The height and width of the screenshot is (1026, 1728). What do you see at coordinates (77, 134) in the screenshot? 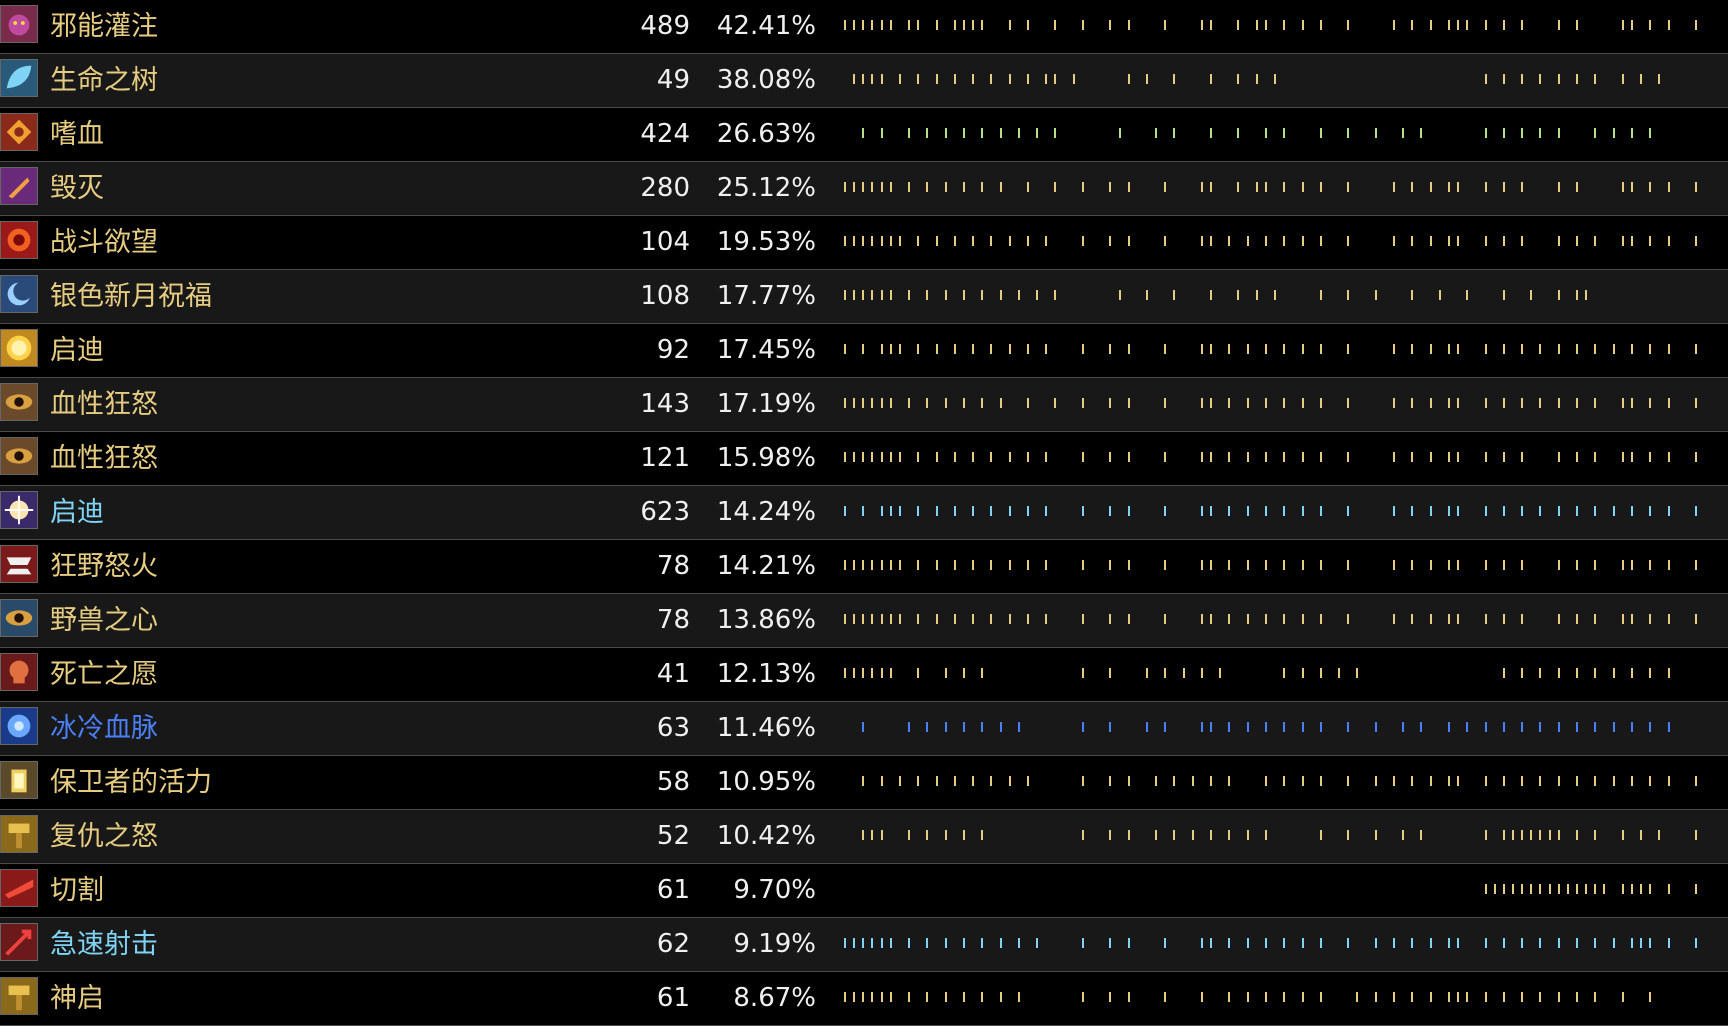
I see `buff-name-link: 嗜血` at bounding box center [77, 134].